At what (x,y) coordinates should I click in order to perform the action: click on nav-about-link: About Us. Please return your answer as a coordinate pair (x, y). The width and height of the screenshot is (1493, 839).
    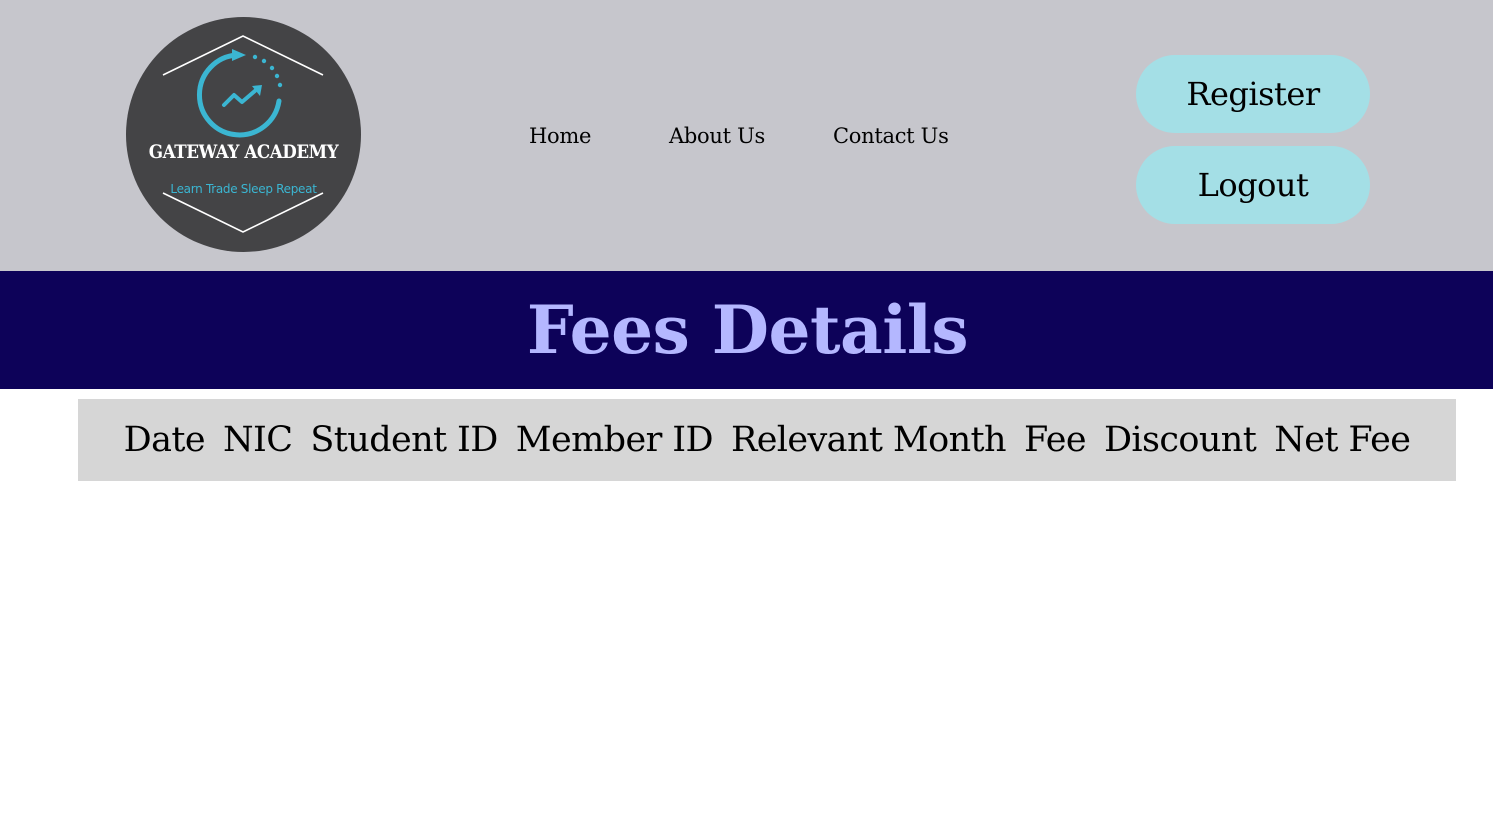
    Looking at the image, I should click on (717, 136).